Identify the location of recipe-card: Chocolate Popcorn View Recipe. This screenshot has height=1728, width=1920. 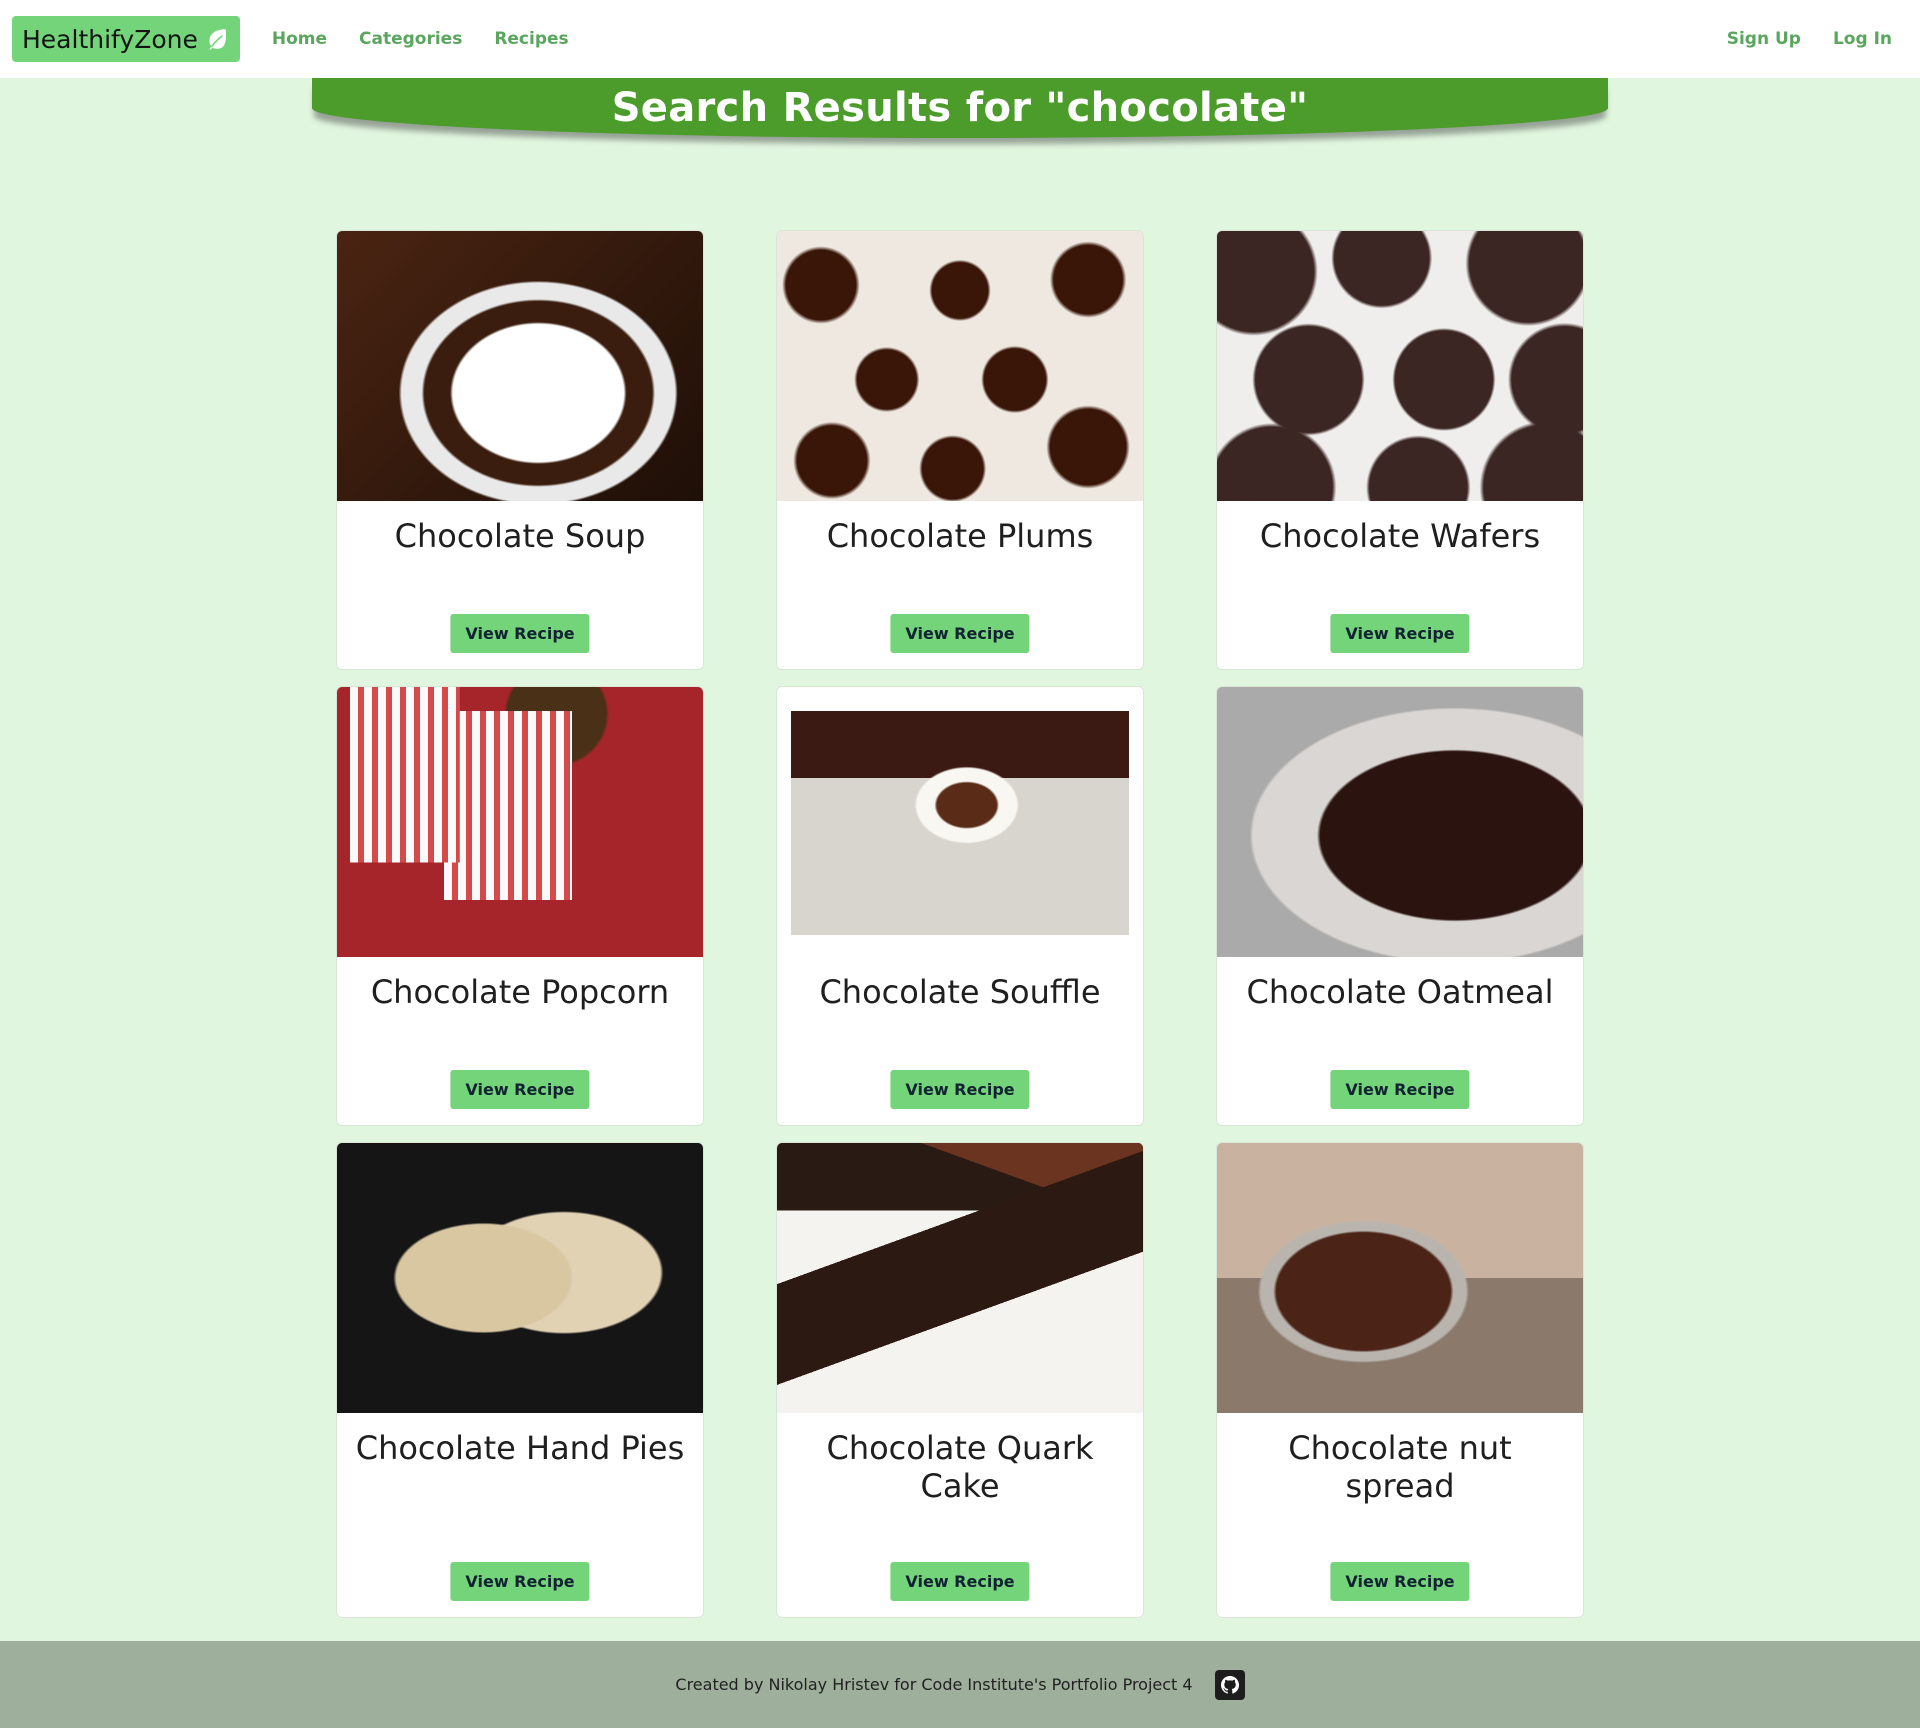
(520, 906).